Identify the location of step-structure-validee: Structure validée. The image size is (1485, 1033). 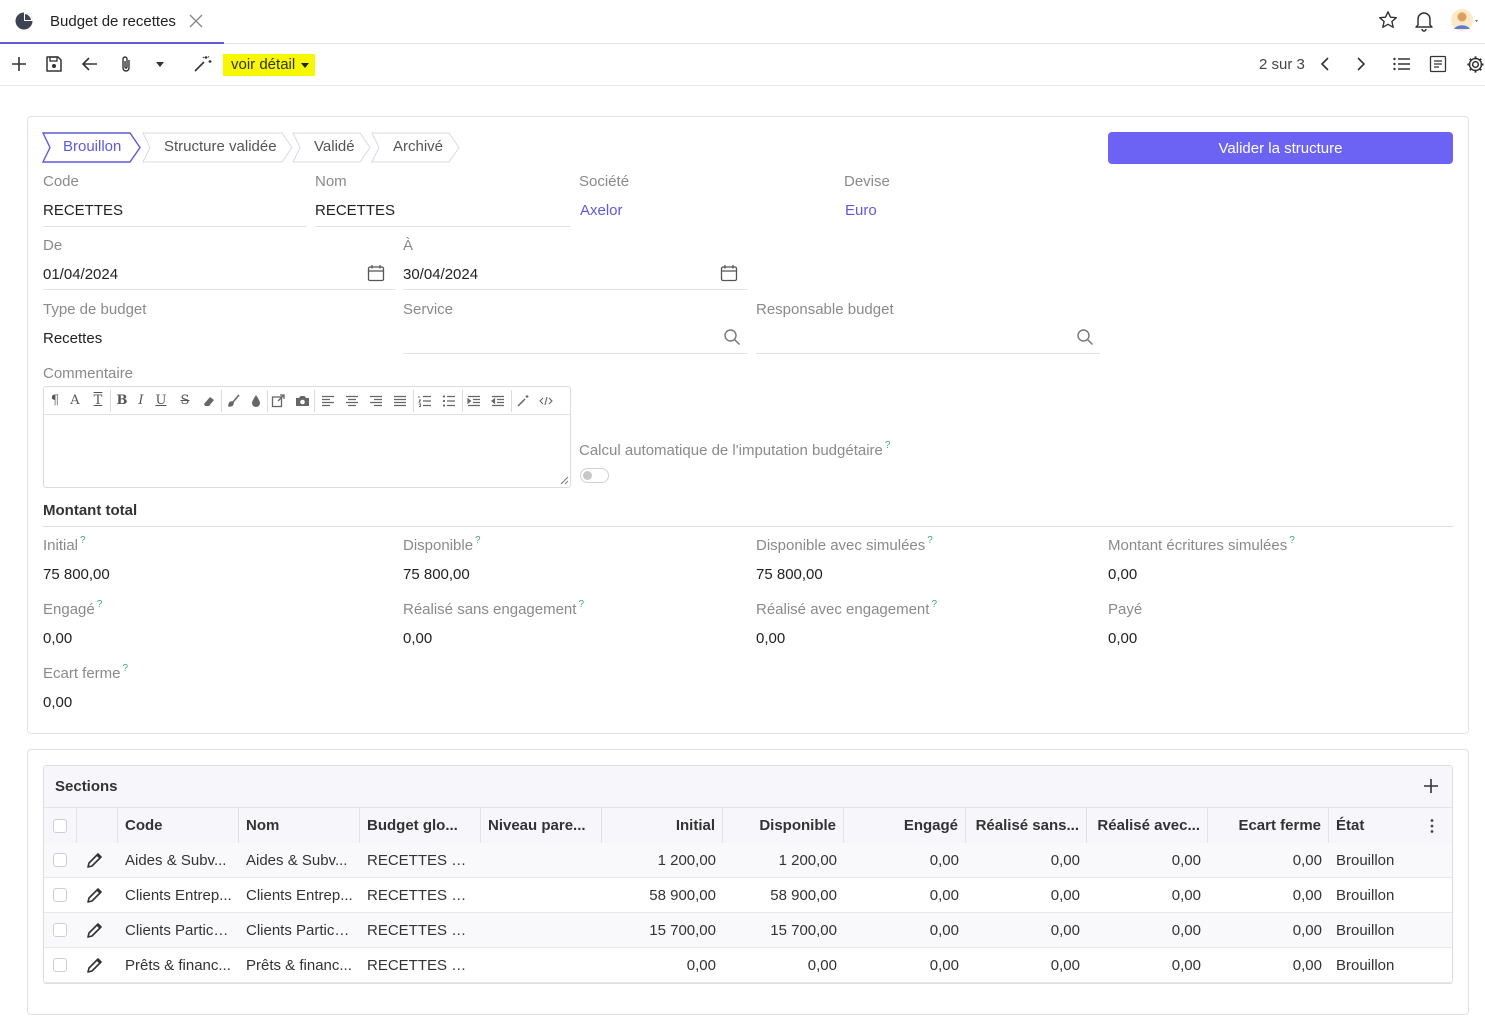
(218, 147).